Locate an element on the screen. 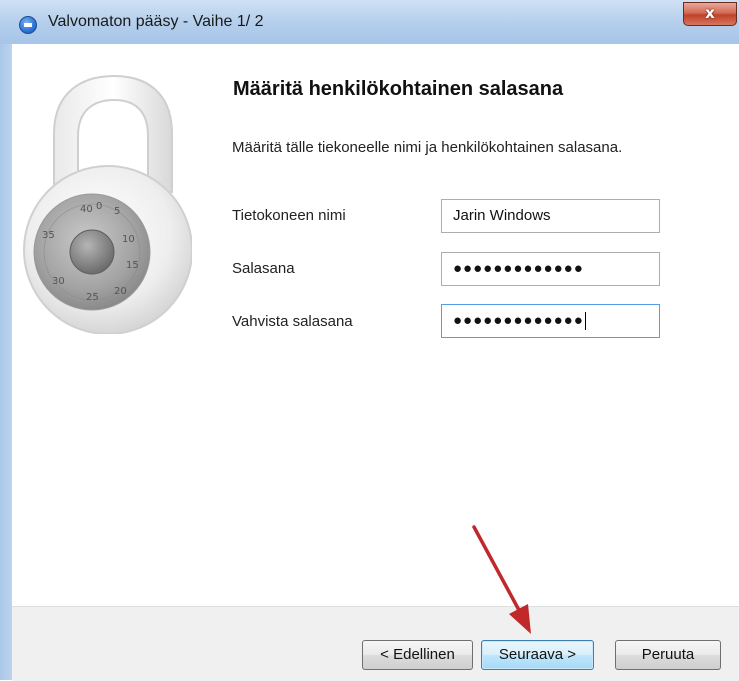 This screenshot has height=681, width=739. computer-name-input: Jarin Windows is located at coordinates (550, 216).